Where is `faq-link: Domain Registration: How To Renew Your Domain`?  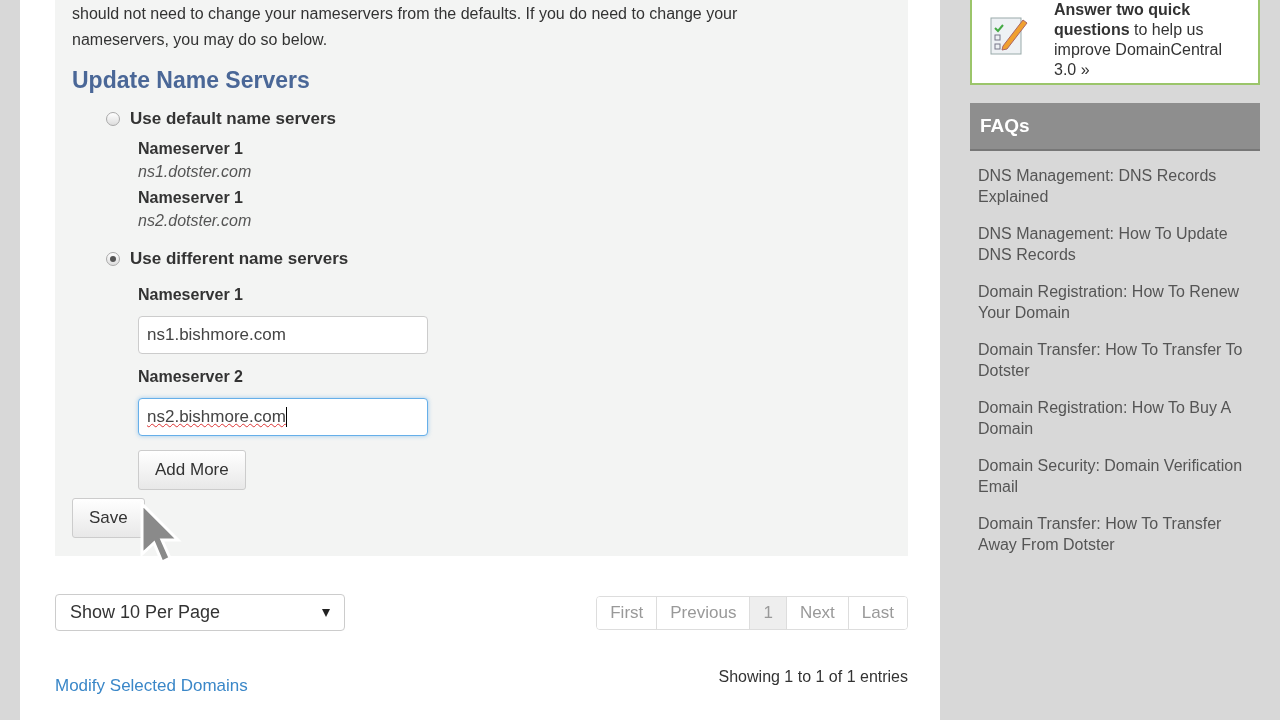 faq-link: Domain Registration: How To Renew Your Domain is located at coordinates (1115, 302).